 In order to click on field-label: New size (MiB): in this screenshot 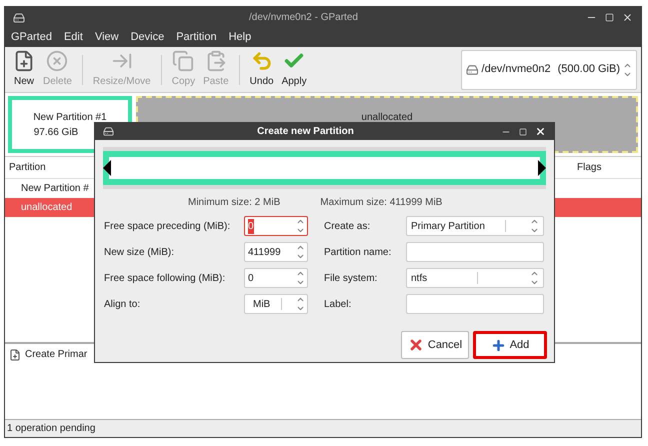, I will do `click(140, 253)`.